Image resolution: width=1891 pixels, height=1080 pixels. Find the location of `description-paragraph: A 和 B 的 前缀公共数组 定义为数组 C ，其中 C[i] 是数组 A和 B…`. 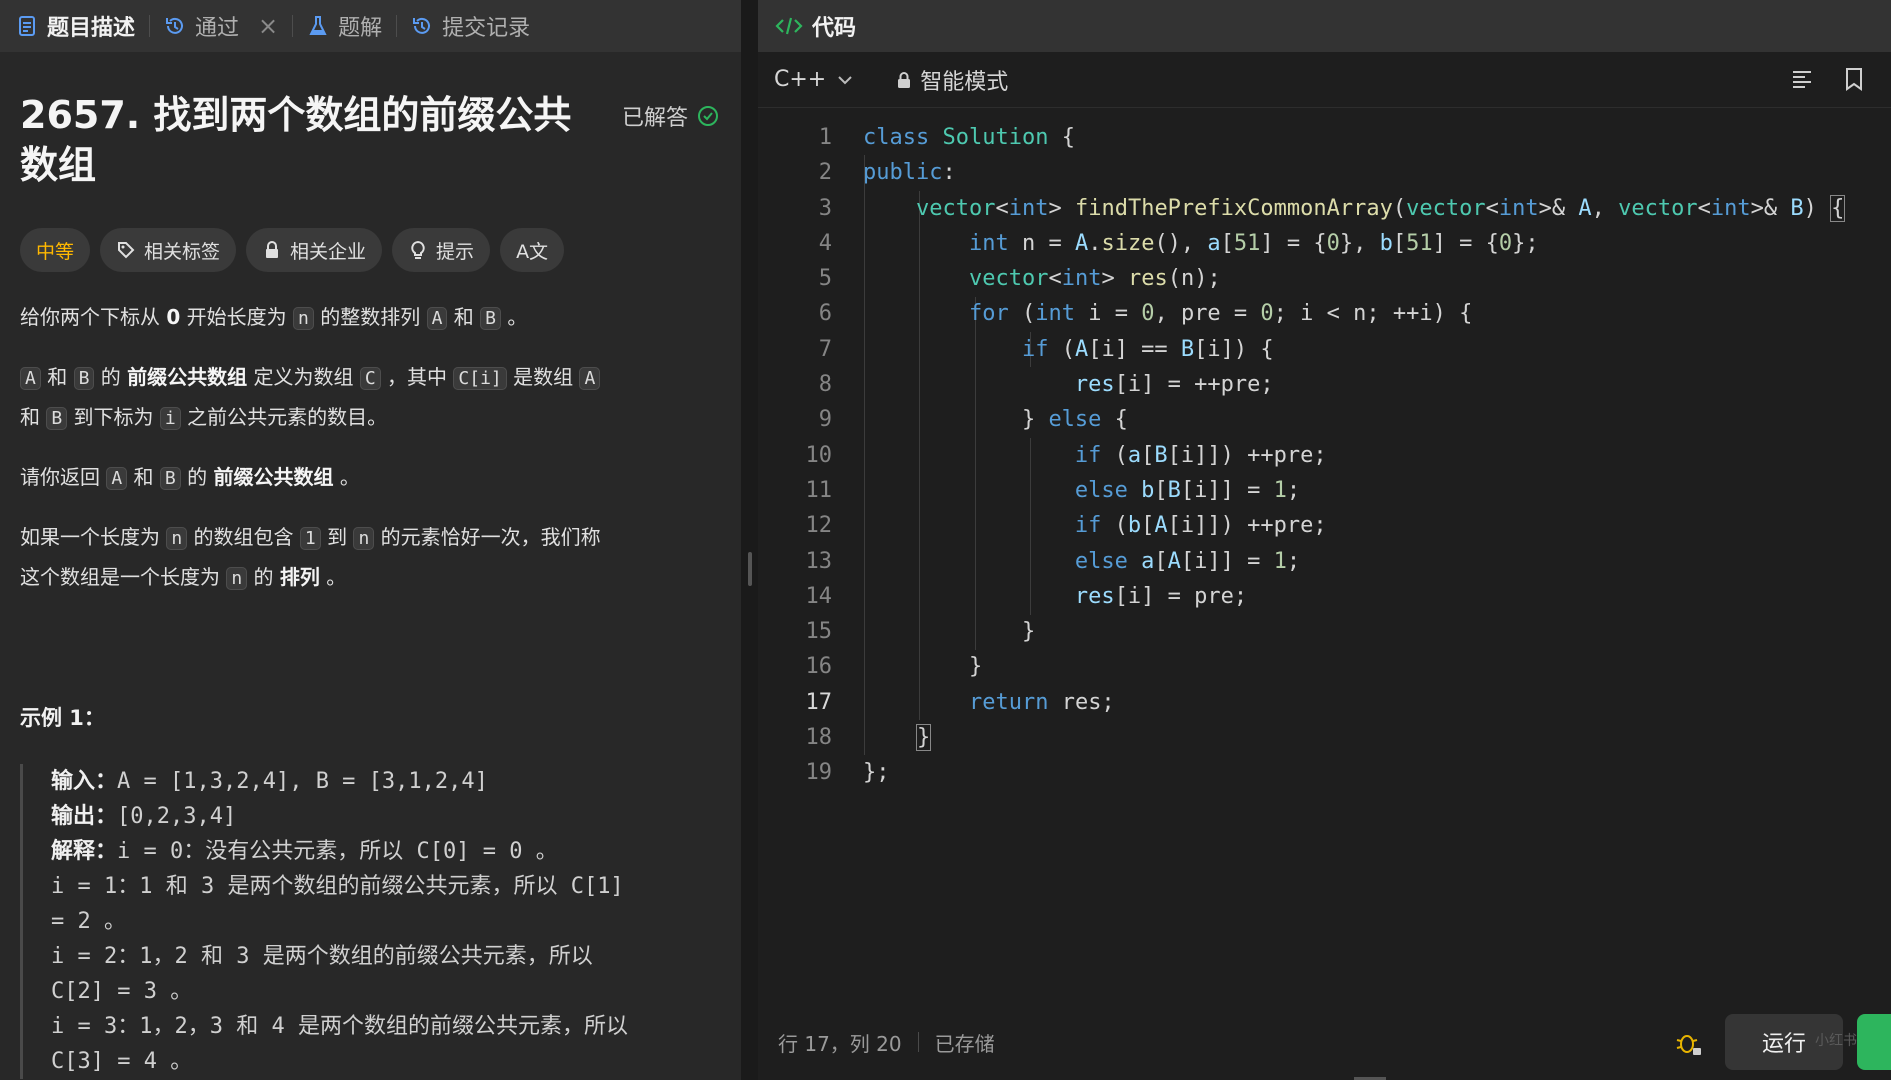

description-paragraph: A 和 B 的 前缀公共数组 定义为数组 C ，其中 C[i] 是数组 A和 B… is located at coordinates (370, 398).